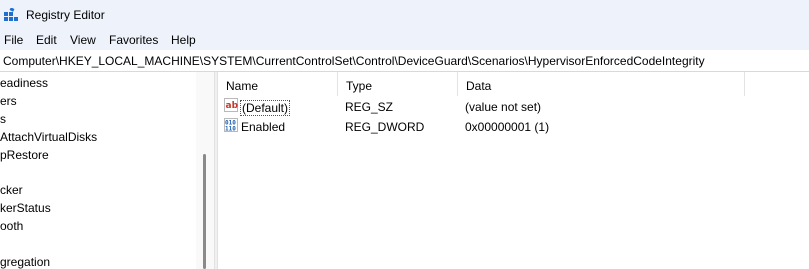 The image size is (809, 269). I want to click on scrollbar-thumb, so click(204, 211).